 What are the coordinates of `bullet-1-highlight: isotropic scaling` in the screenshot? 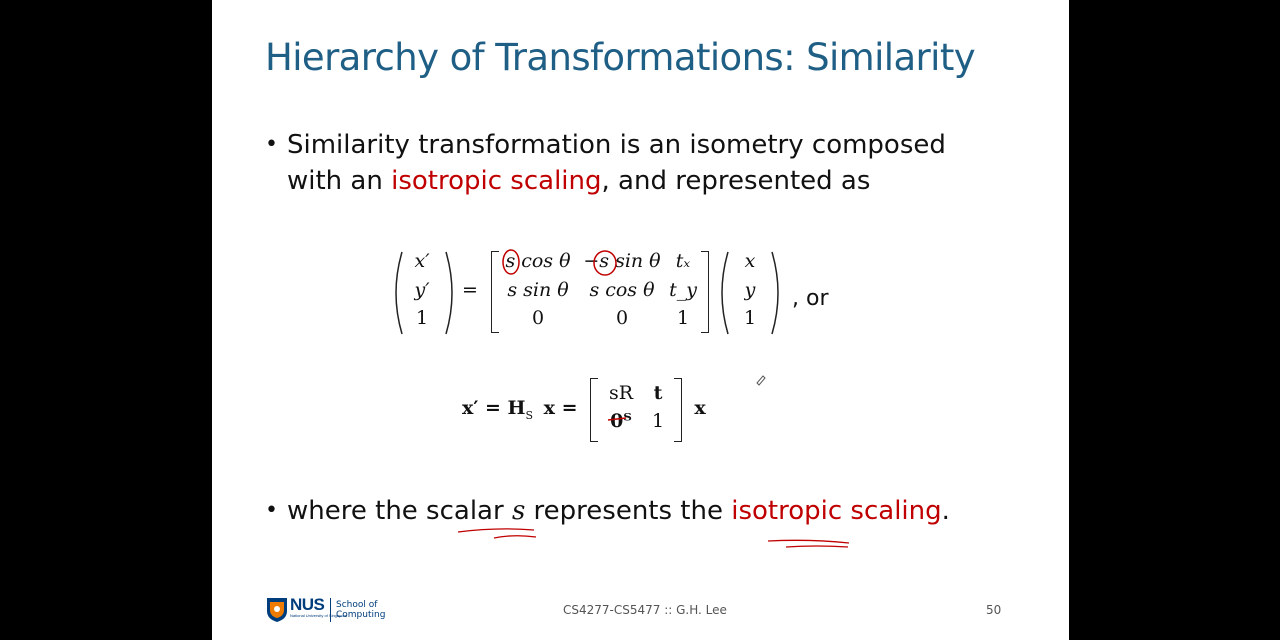 It's located at (496, 181).